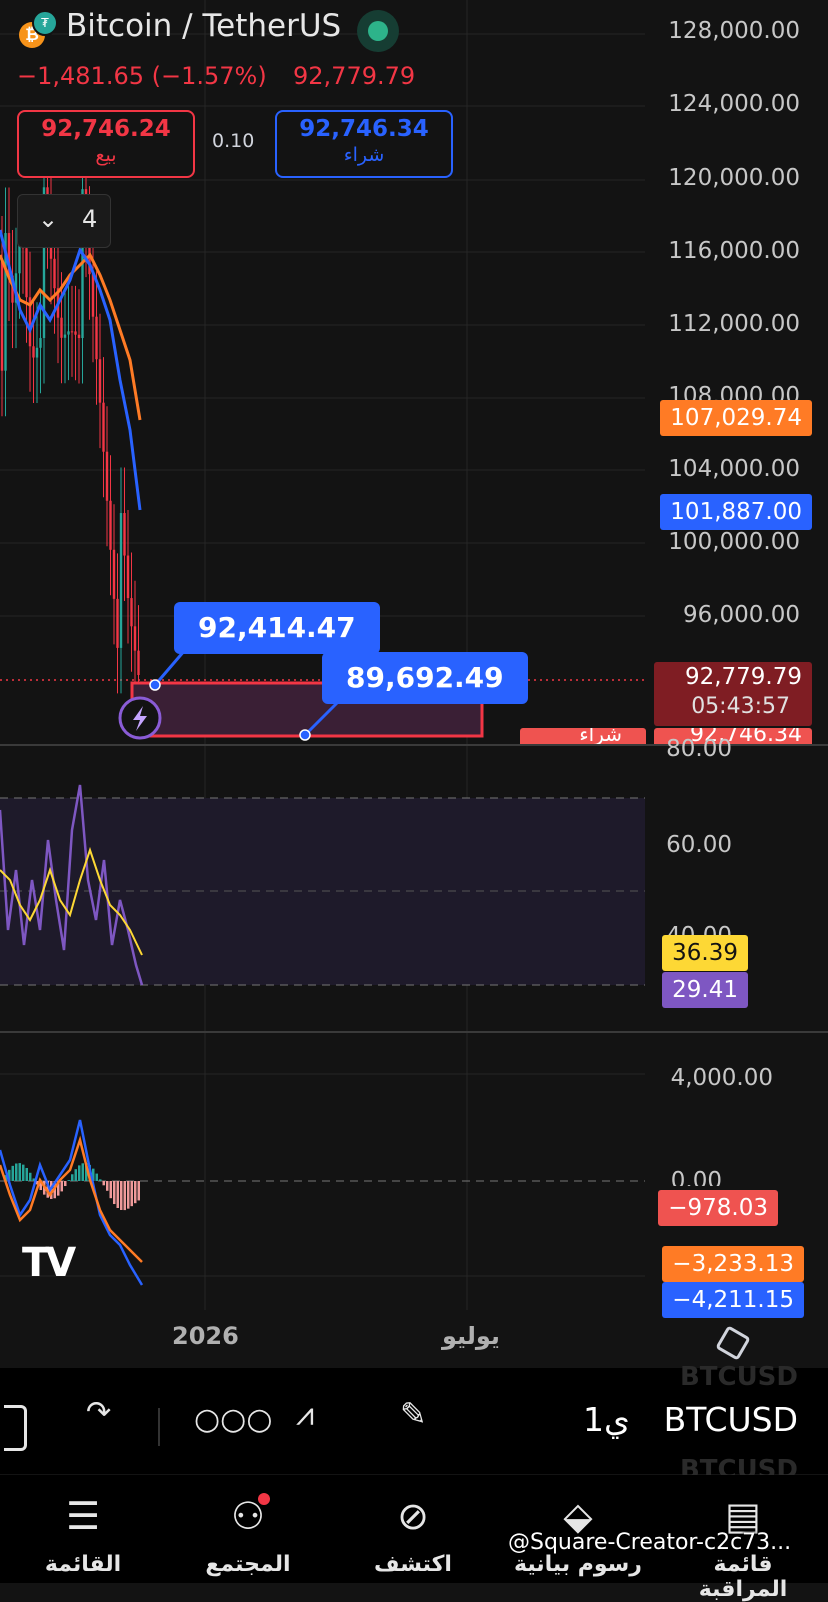 Image resolution: width=828 pixels, height=1602 pixels. What do you see at coordinates (83, 1516) in the screenshot?
I see `menu-icon: ☰` at bounding box center [83, 1516].